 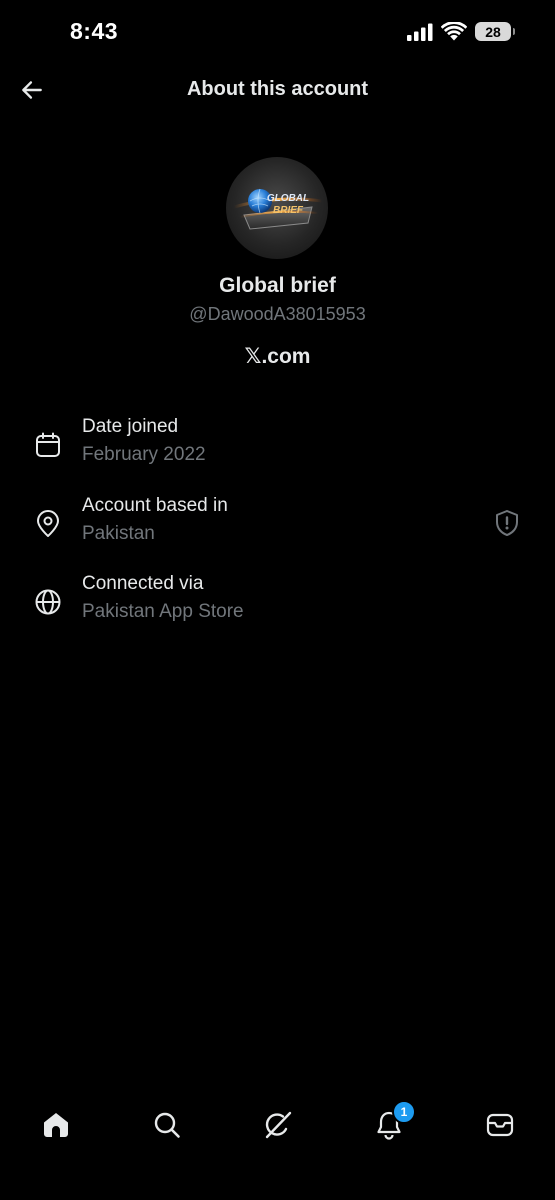 What do you see at coordinates (163, 611) in the screenshot?
I see `connected-via-value: Pakistan App Store` at bounding box center [163, 611].